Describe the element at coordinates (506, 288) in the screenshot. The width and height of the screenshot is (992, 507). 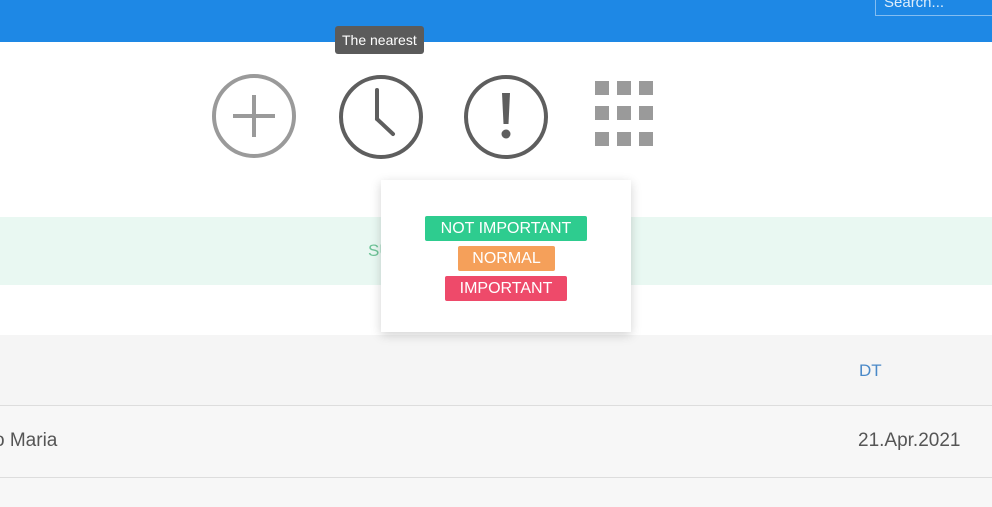
I see `priority-important: IMPORTANT` at that location.